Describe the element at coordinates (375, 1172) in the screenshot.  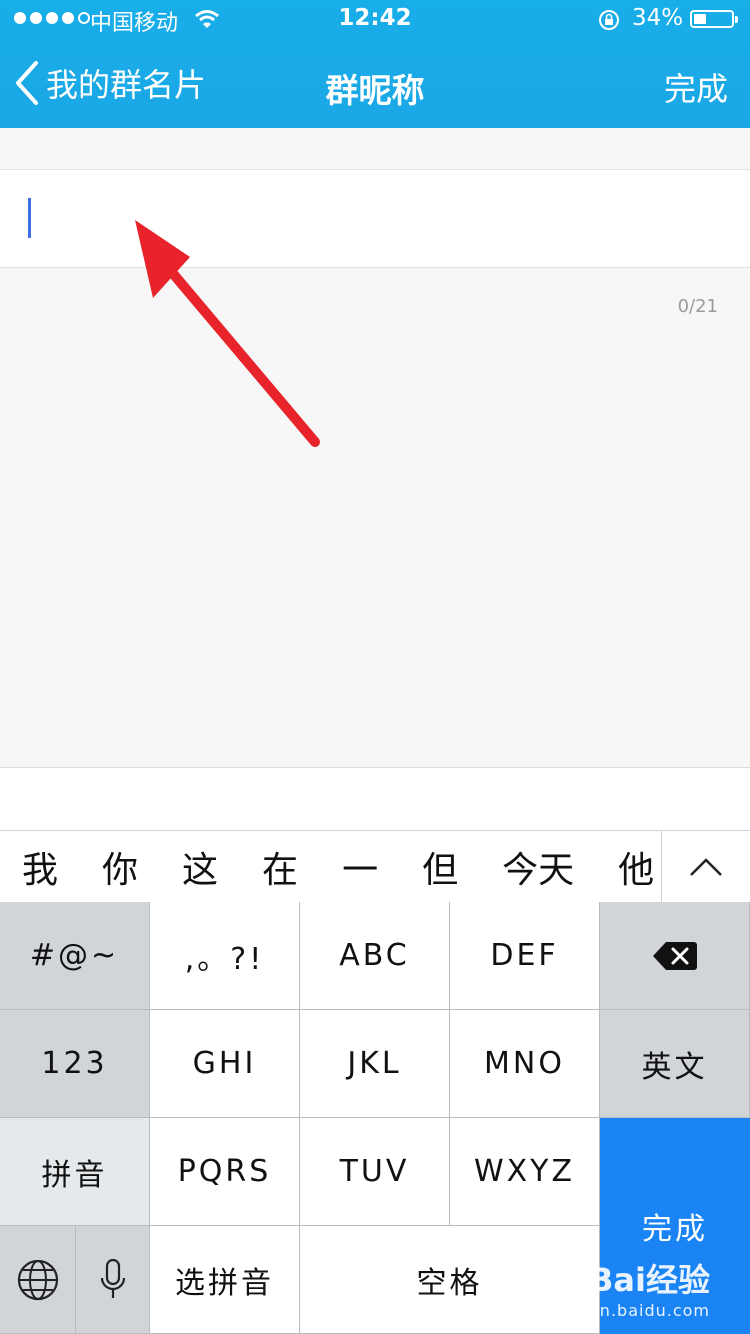
I see `key-tuv: TUV` at that location.